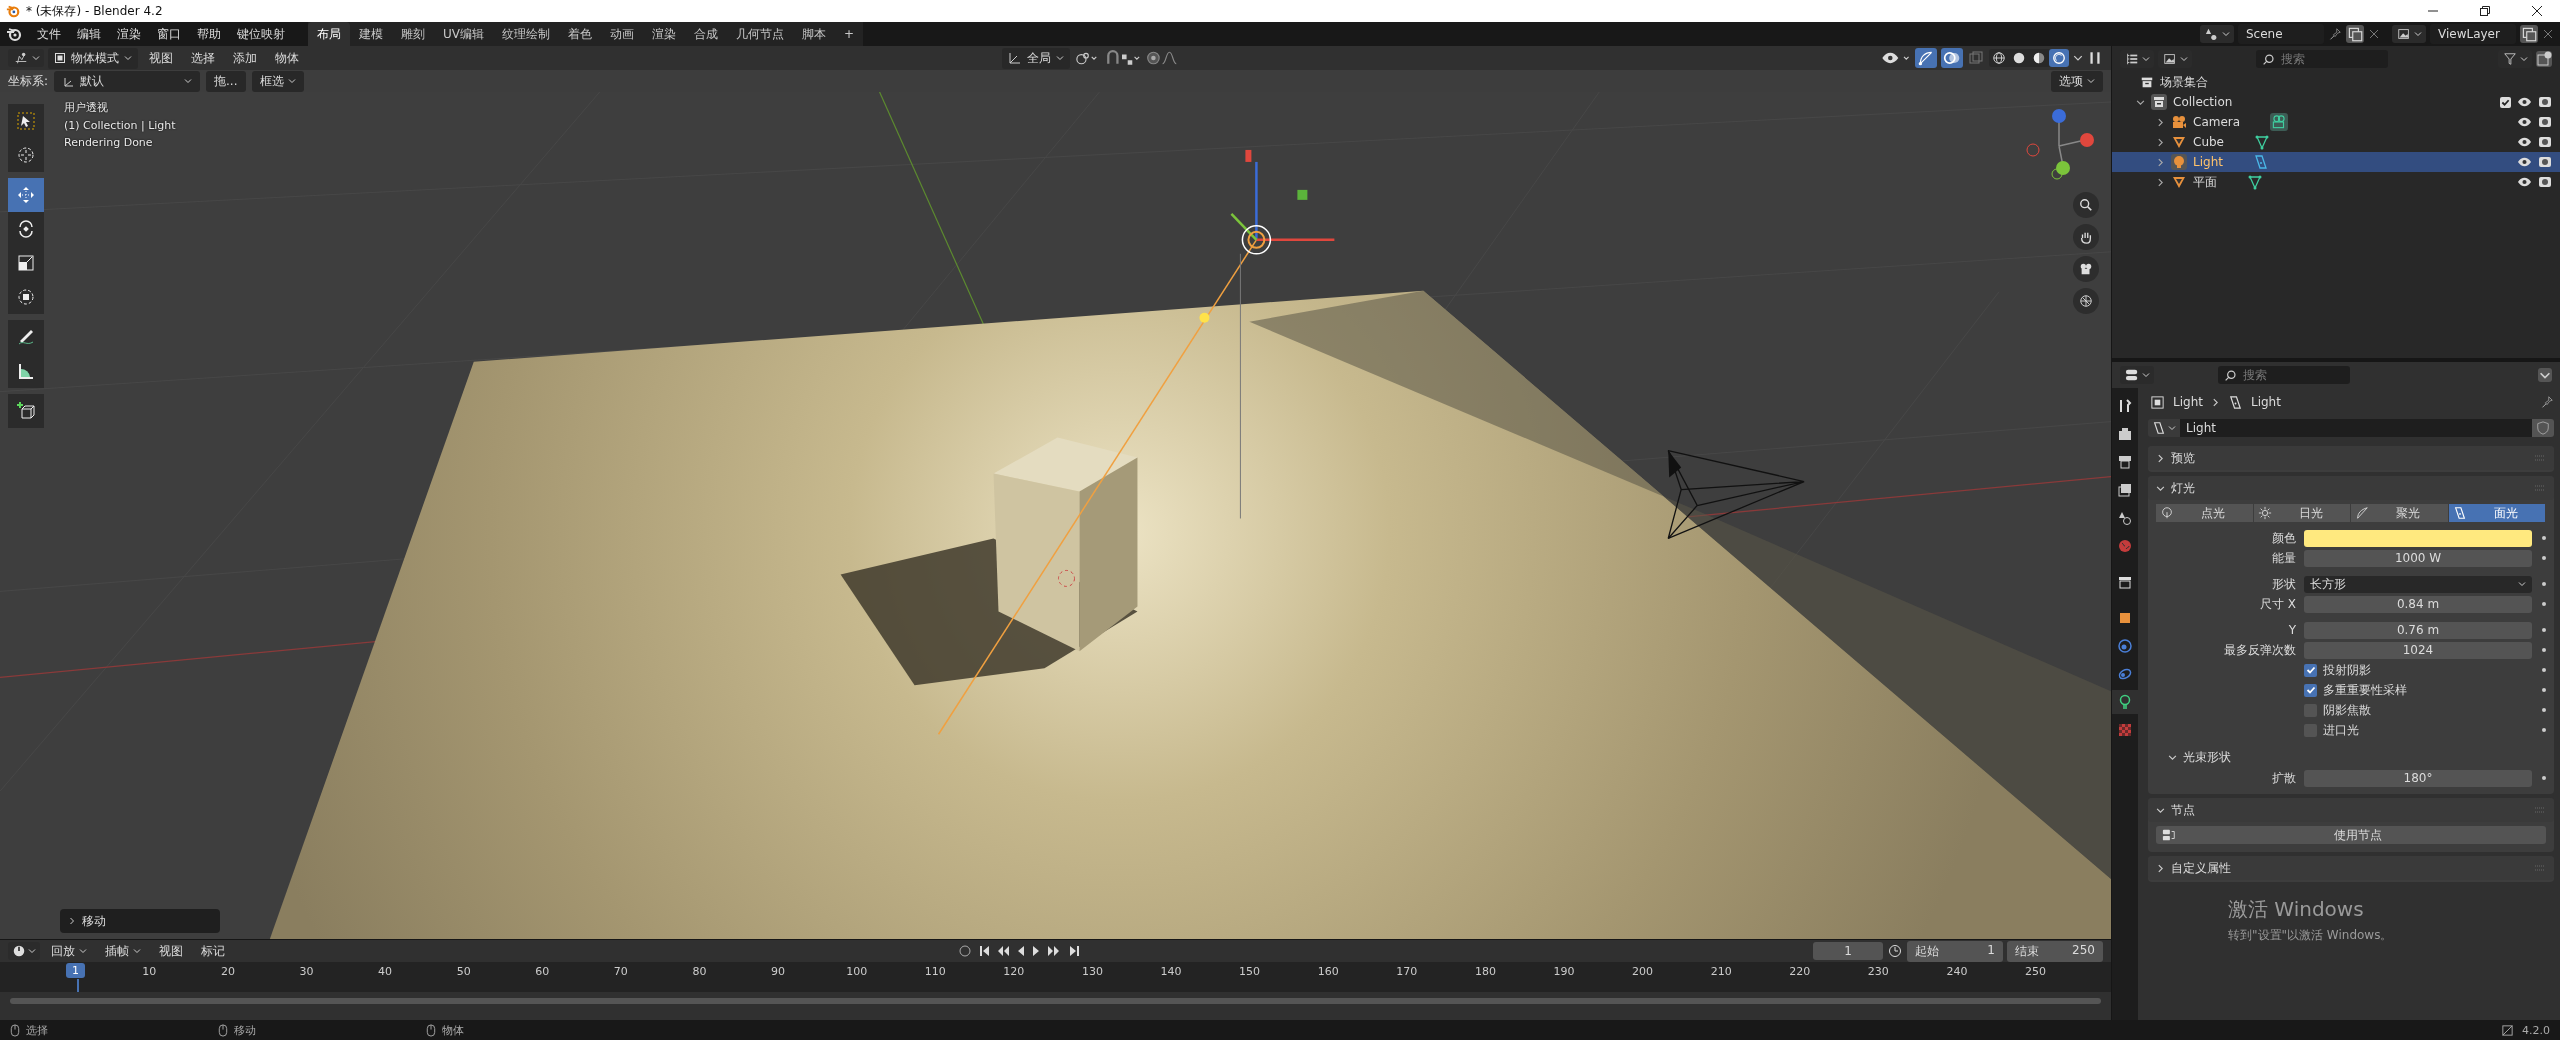  What do you see at coordinates (1736, 494) in the screenshot?
I see `camera-wireframe-drawing` at bounding box center [1736, 494].